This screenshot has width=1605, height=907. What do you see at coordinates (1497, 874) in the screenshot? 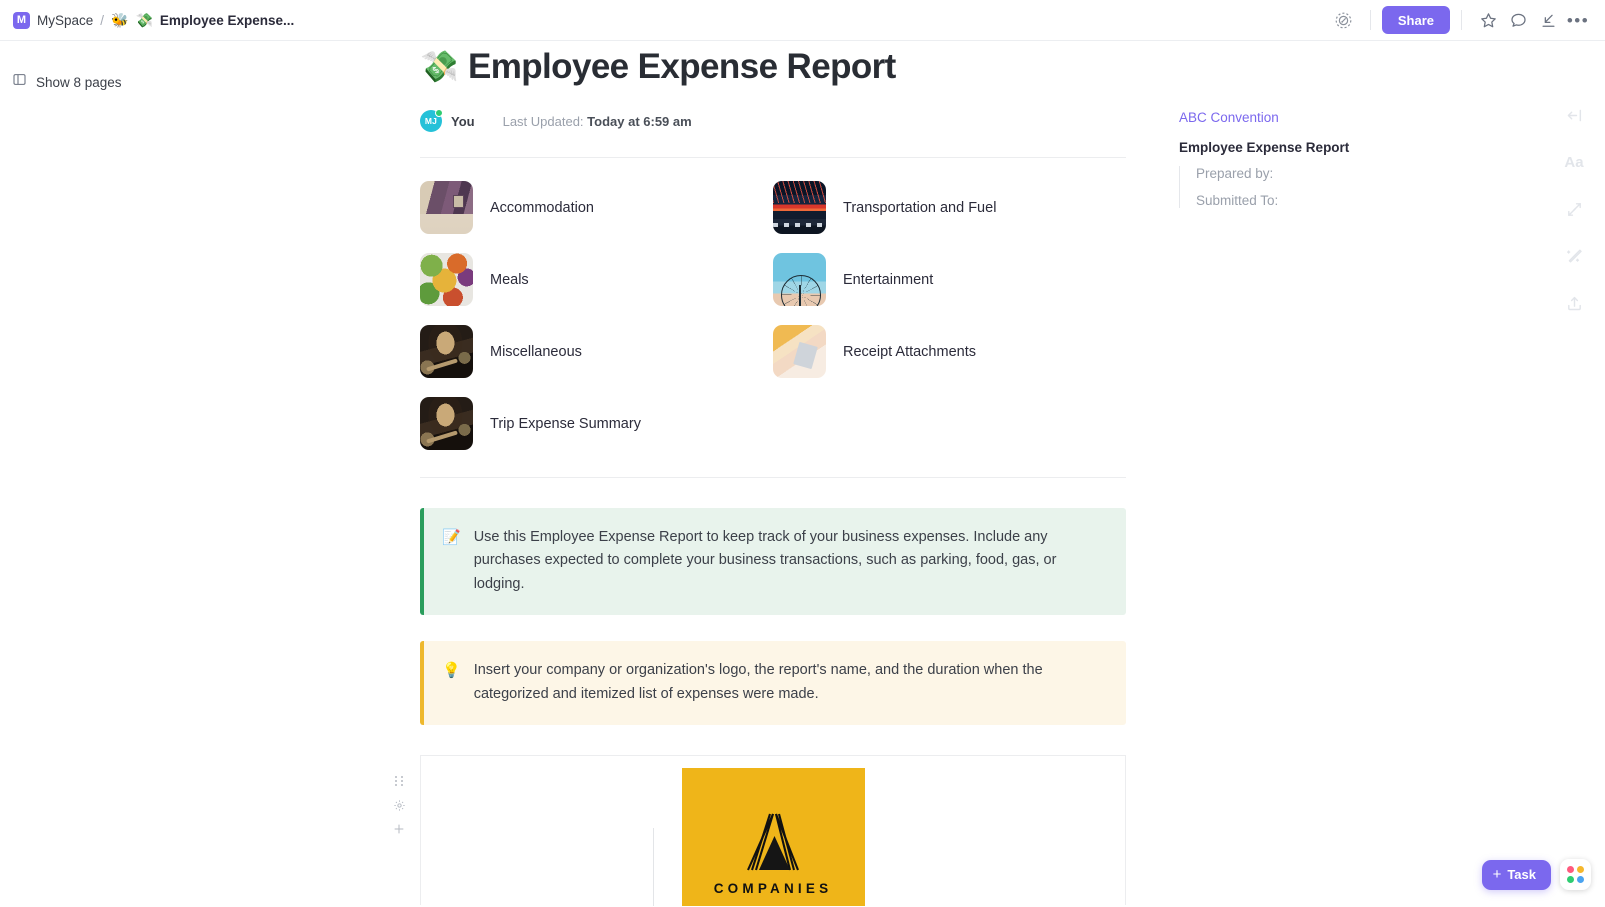
I see `plus-icon: +` at bounding box center [1497, 874].